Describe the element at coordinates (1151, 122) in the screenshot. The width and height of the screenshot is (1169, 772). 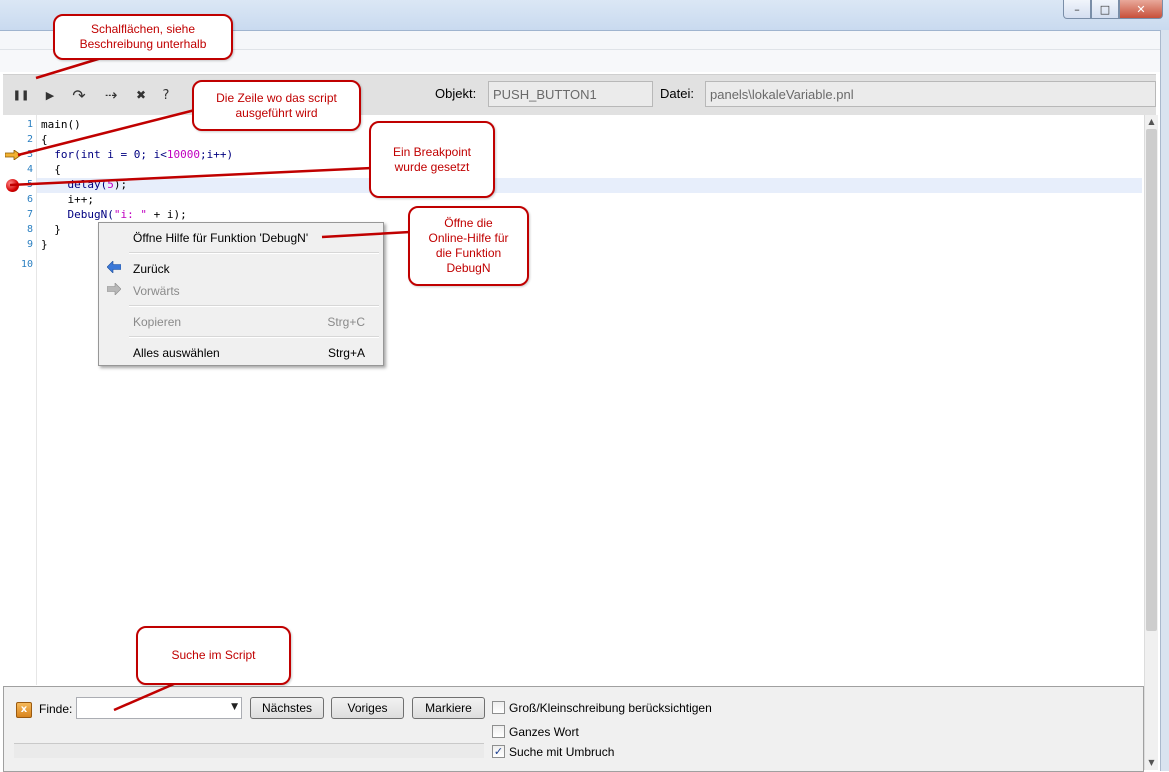
I see `scroll-up-icon: ▲` at that location.